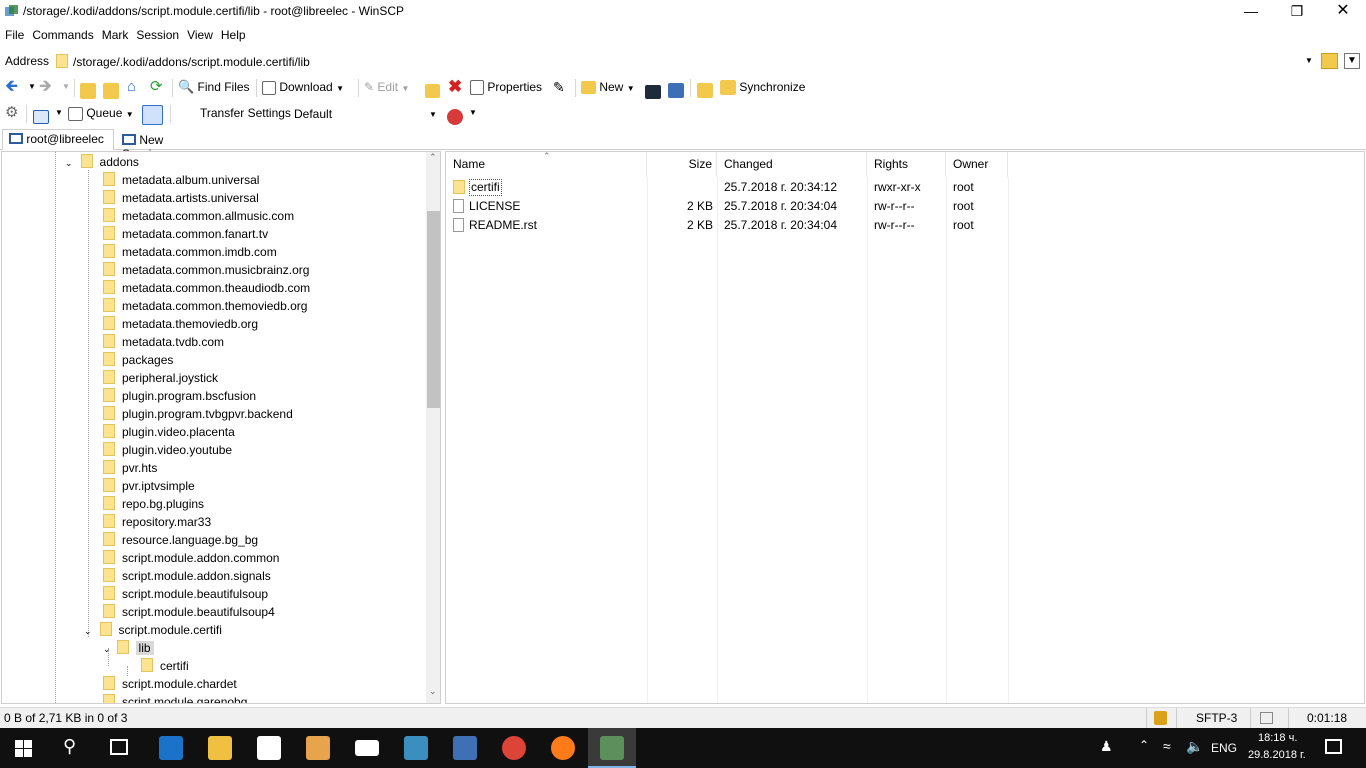 Image resolution: width=1366 pixels, height=768 pixels. Describe the element at coordinates (455, 87) in the screenshot. I see `delete-icon: ✖` at that location.